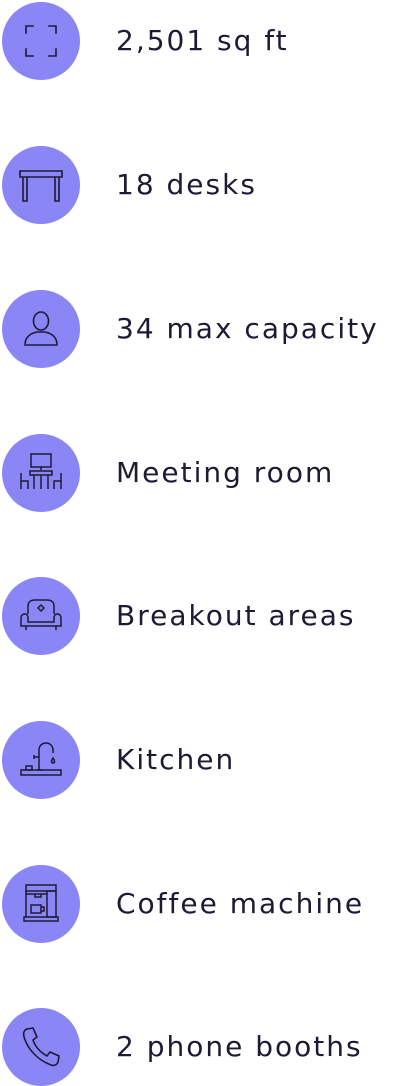 The width and height of the screenshot is (408, 1086). What do you see at coordinates (186, 184) in the screenshot?
I see `feature-label: 18 desks` at bounding box center [186, 184].